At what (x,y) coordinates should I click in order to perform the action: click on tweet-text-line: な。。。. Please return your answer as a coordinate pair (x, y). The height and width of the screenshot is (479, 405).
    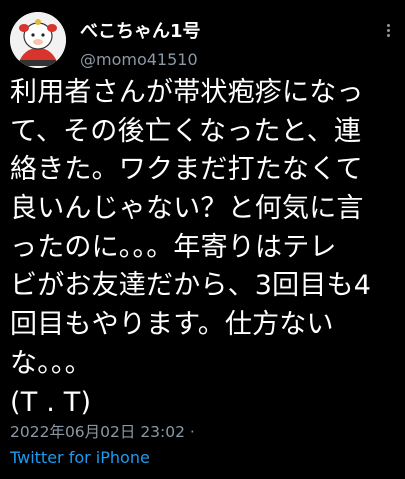
    Looking at the image, I should click on (51, 363).